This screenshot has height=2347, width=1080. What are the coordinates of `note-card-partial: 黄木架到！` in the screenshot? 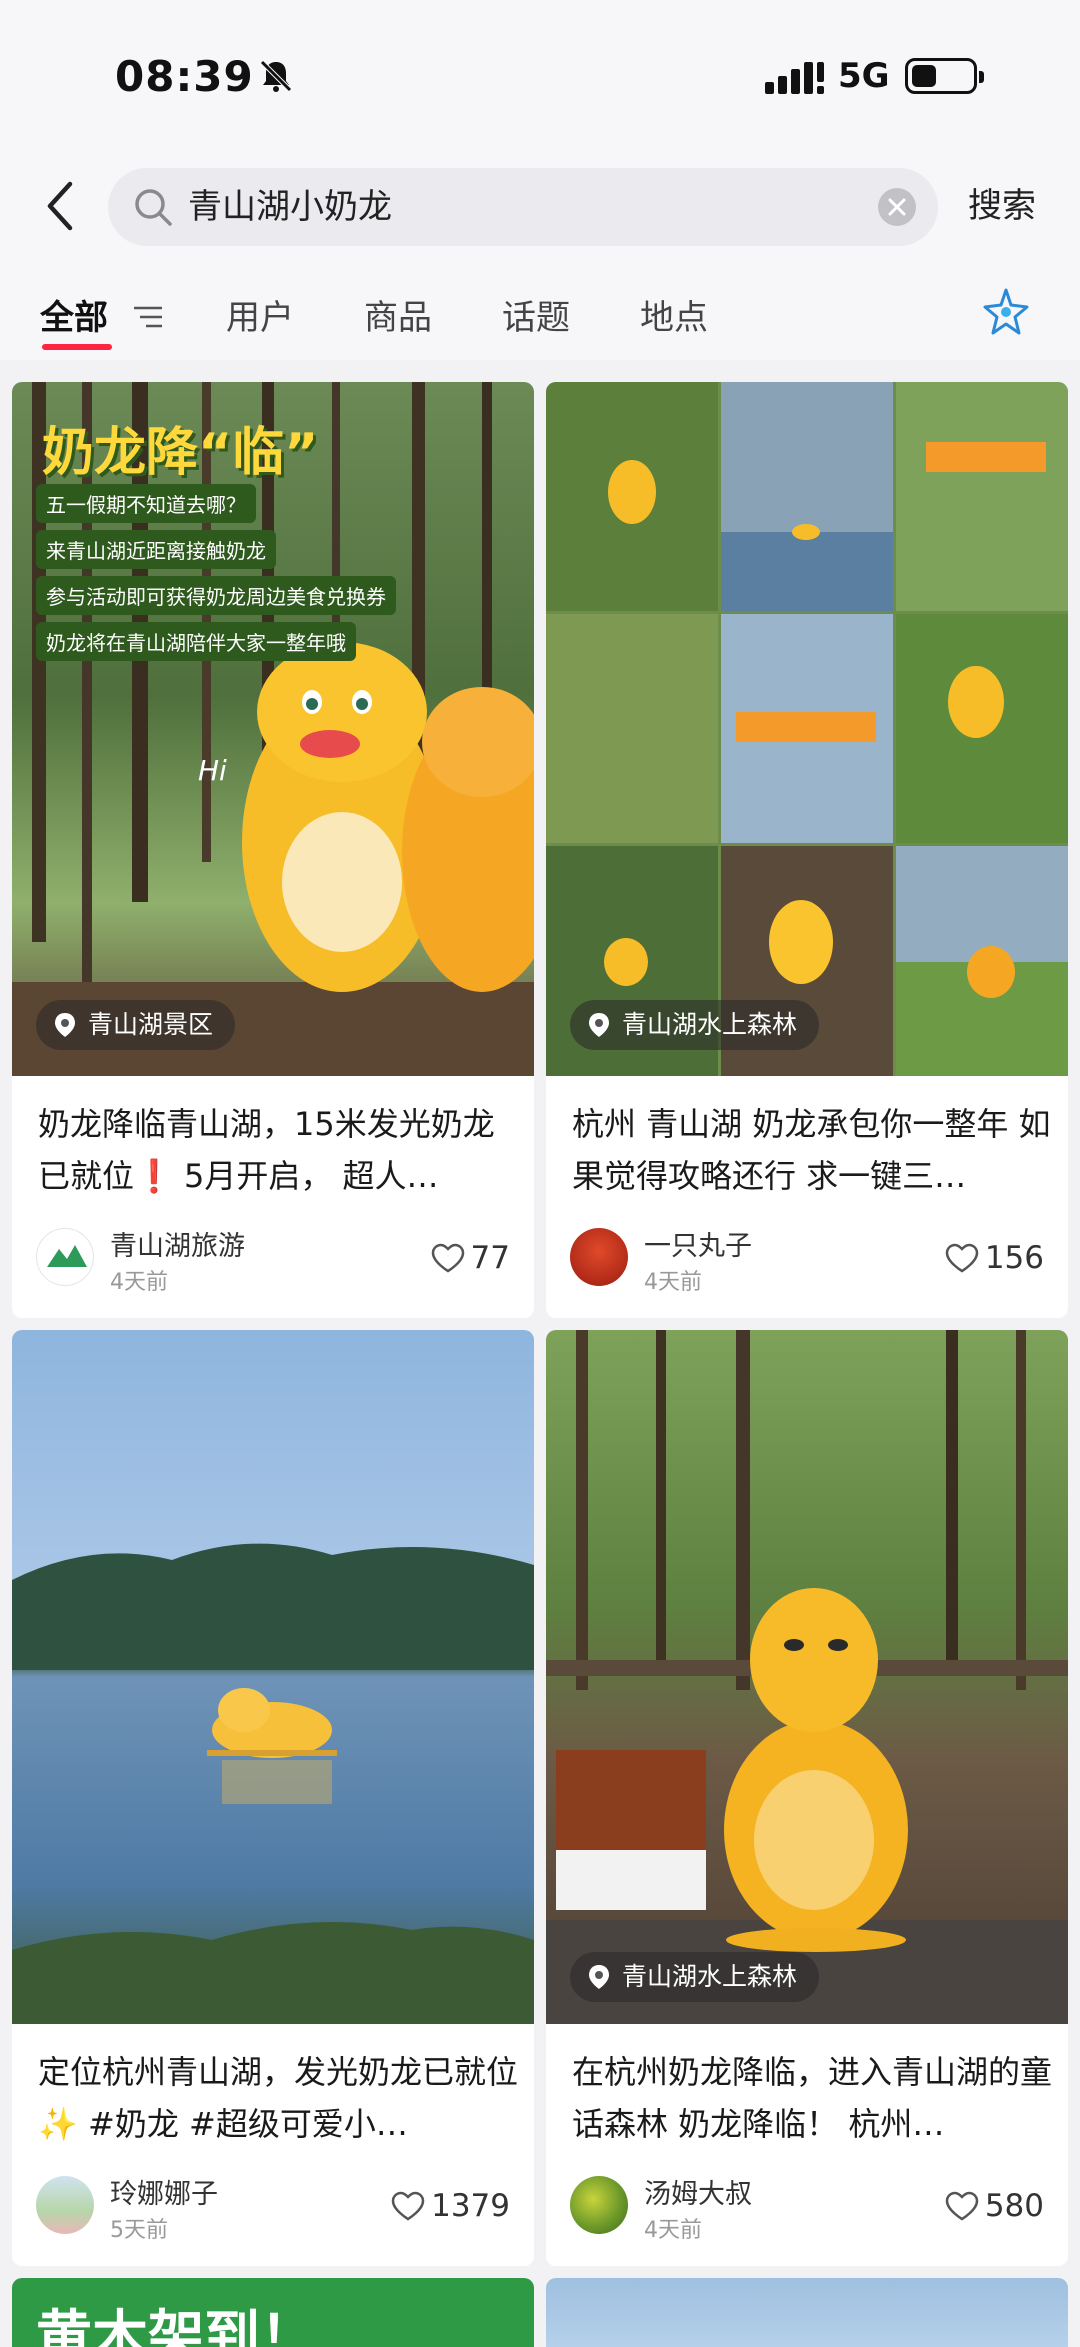 It's located at (273, 2312).